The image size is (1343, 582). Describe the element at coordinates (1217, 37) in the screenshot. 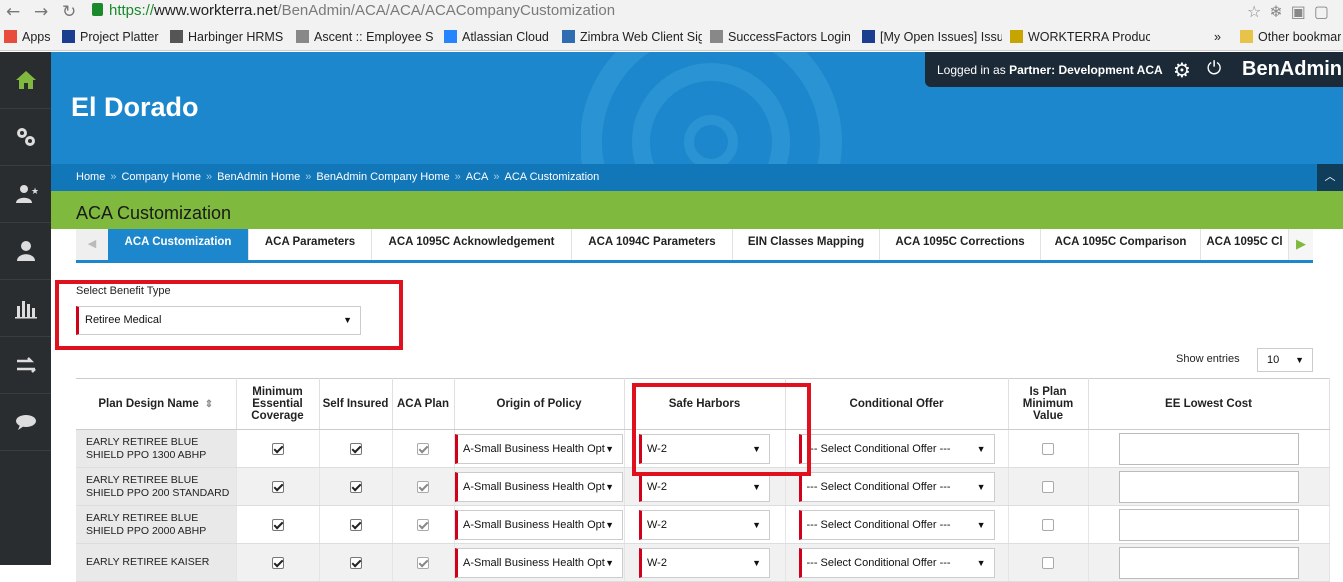

I see `bookmarks-overflow-button: »` at that location.